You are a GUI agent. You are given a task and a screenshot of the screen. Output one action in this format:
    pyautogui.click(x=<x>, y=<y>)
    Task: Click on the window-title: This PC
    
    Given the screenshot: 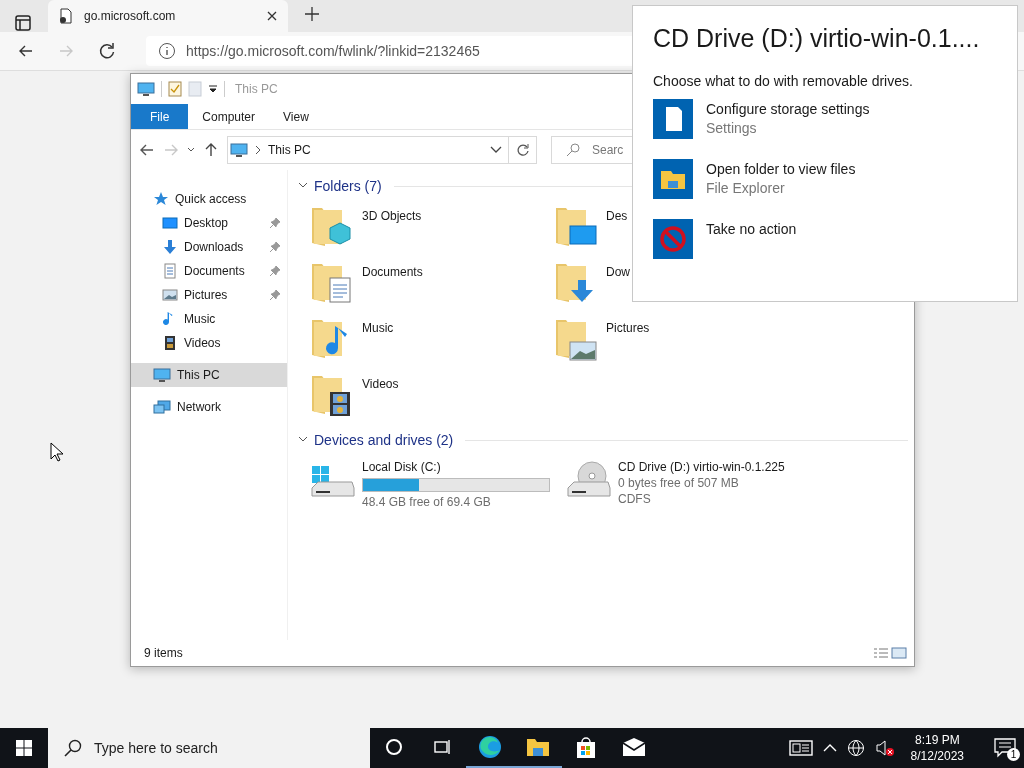 What is the action you would take?
    pyautogui.click(x=256, y=89)
    